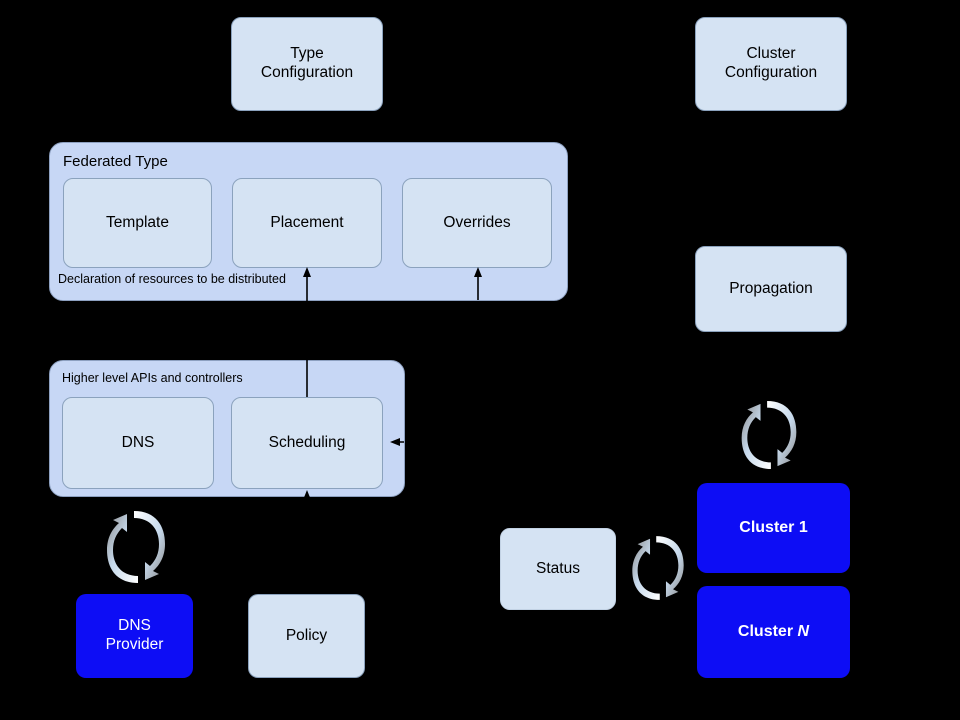 Image resolution: width=960 pixels, height=720 pixels. What do you see at coordinates (307, 495) in the screenshot?
I see `arrowhead-scheduling-bottom` at bounding box center [307, 495].